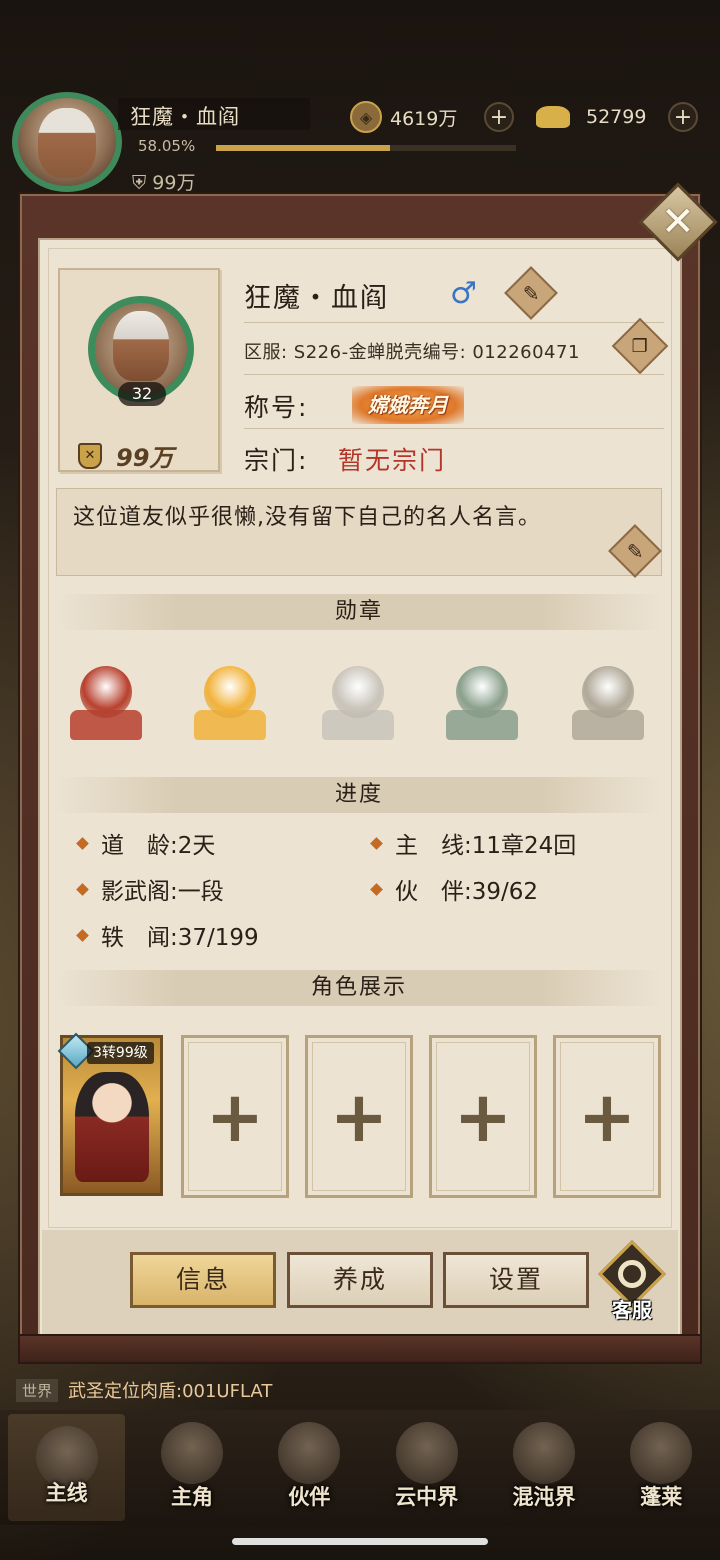 The height and width of the screenshot is (1560, 720). What do you see at coordinates (303, 148) in the screenshot?
I see `hud-exp-fill` at bounding box center [303, 148].